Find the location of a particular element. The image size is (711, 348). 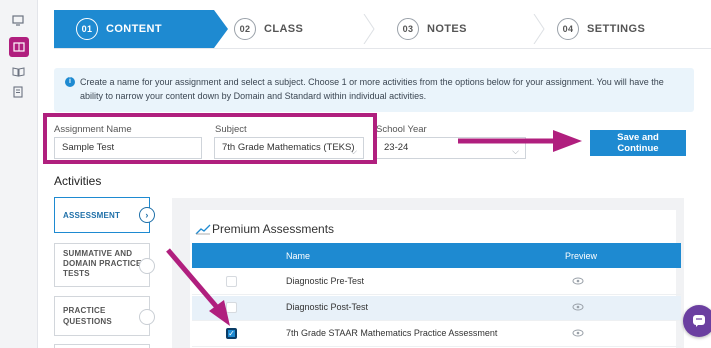

chat-icon is located at coordinates (699, 321).